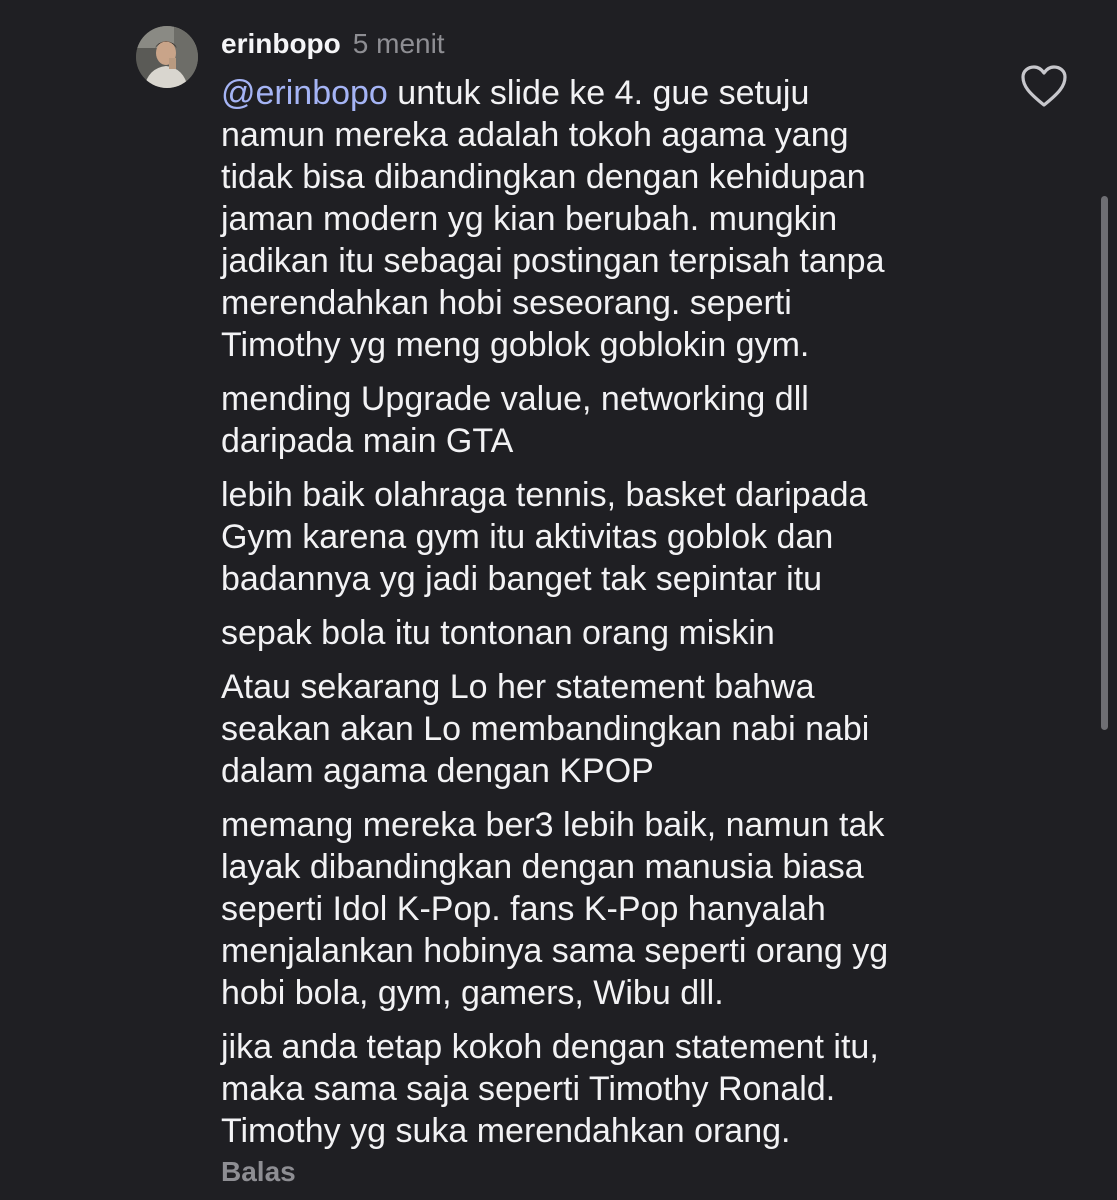 The image size is (1117, 1200). What do you see at coordinates (258, 1172) in the screenshot?
I see `reply-button: Balas` at bounding box center [258, 1172].